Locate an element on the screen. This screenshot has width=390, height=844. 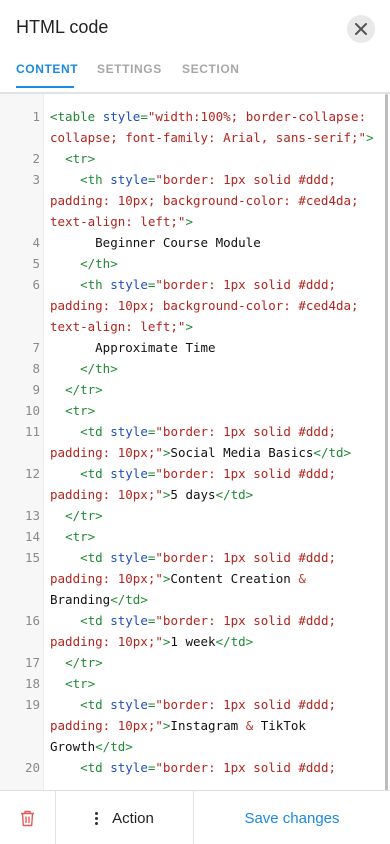
code-token: <th is located at coordinates (95, 179).